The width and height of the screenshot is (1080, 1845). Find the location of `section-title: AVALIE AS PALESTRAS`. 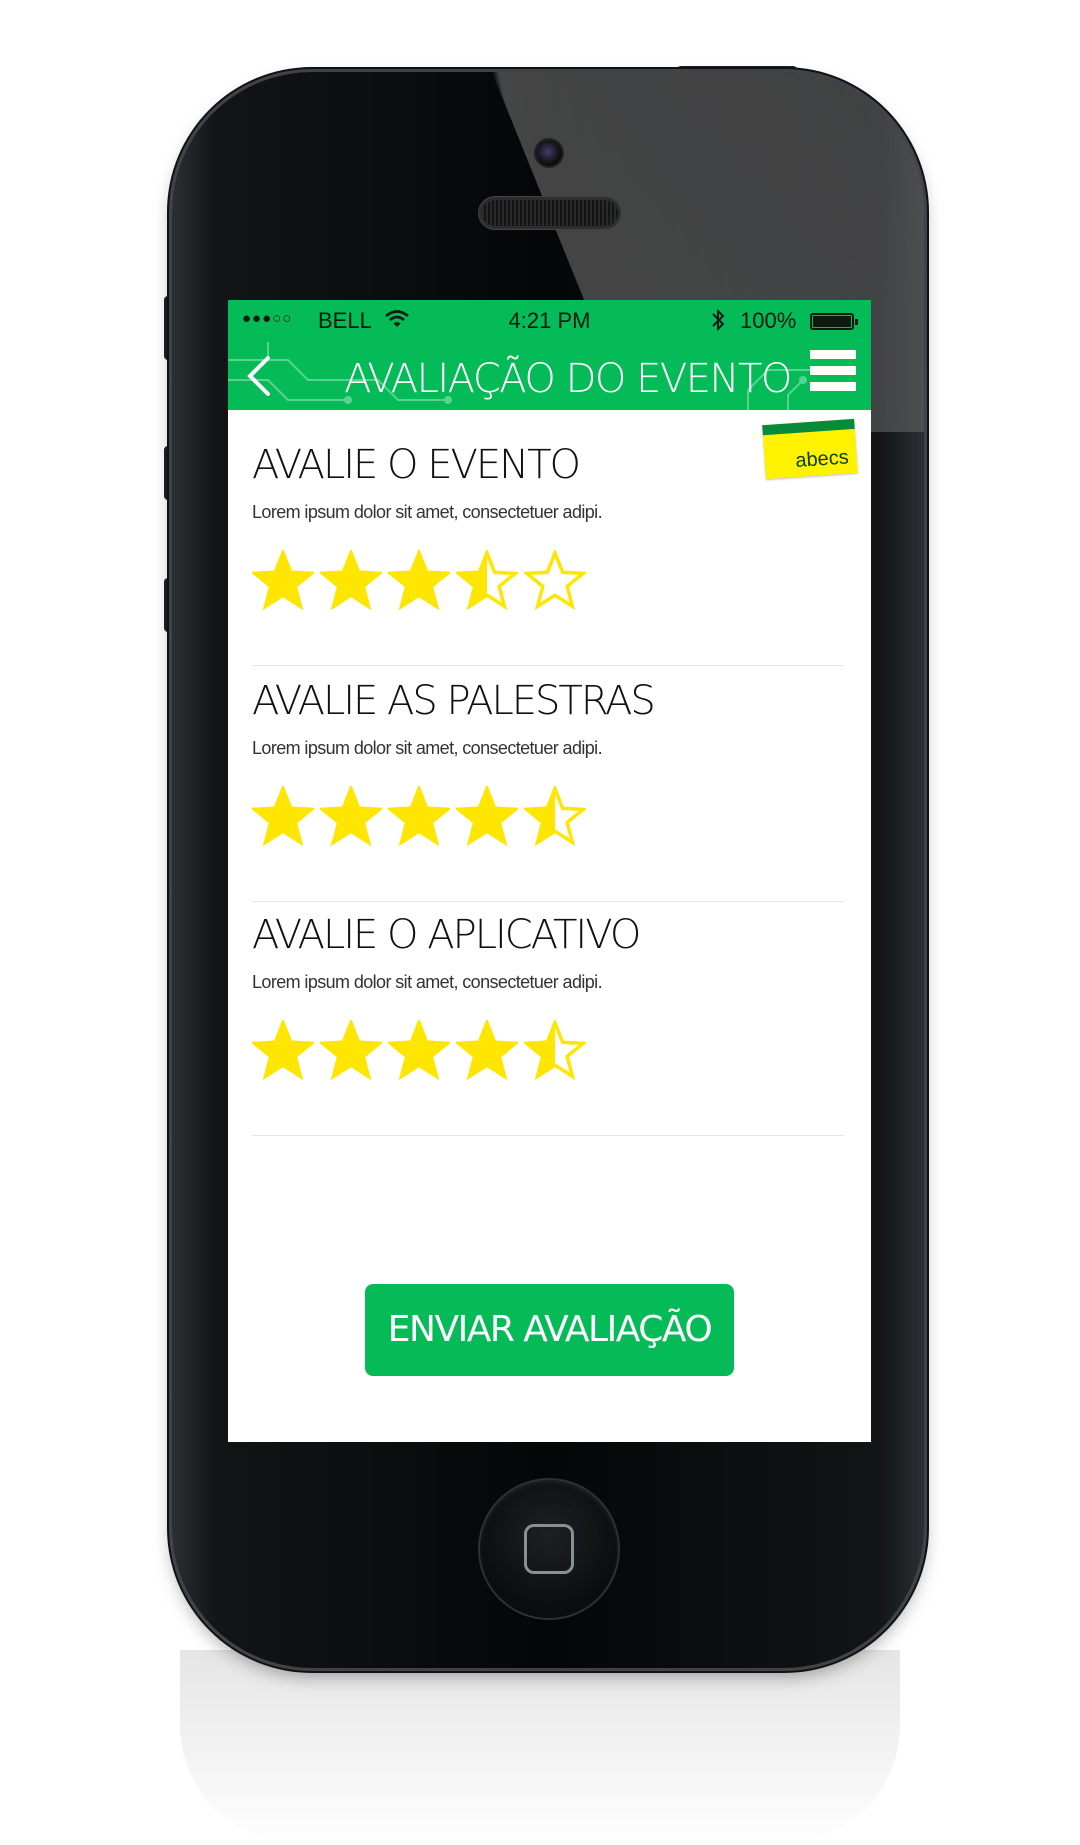

section-title: AVALIE AS PALESTRAS is located at coordinates (454, 701).